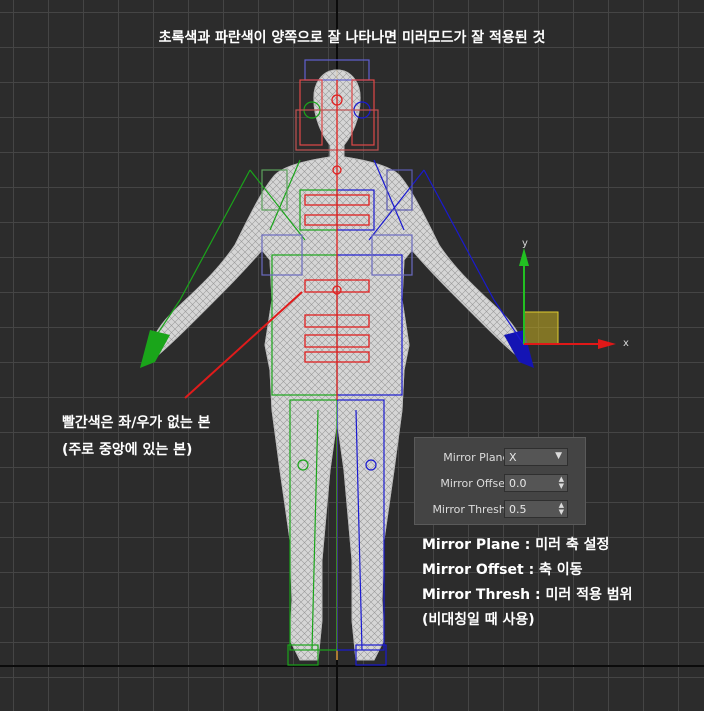 This screenshot has height=711, width=704. Describe the element at coordinates (478, 620) in the screenshot. I see `legend-thresh-note: (비대칭일 때 사용)` at that location.